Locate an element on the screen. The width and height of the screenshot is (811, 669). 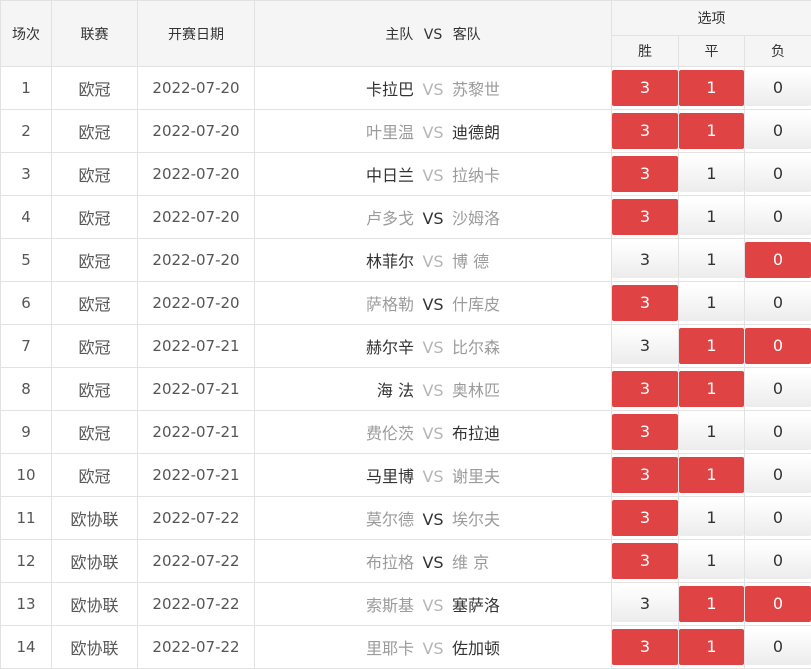
row-index: 4 is located at coordinates (26, 217).